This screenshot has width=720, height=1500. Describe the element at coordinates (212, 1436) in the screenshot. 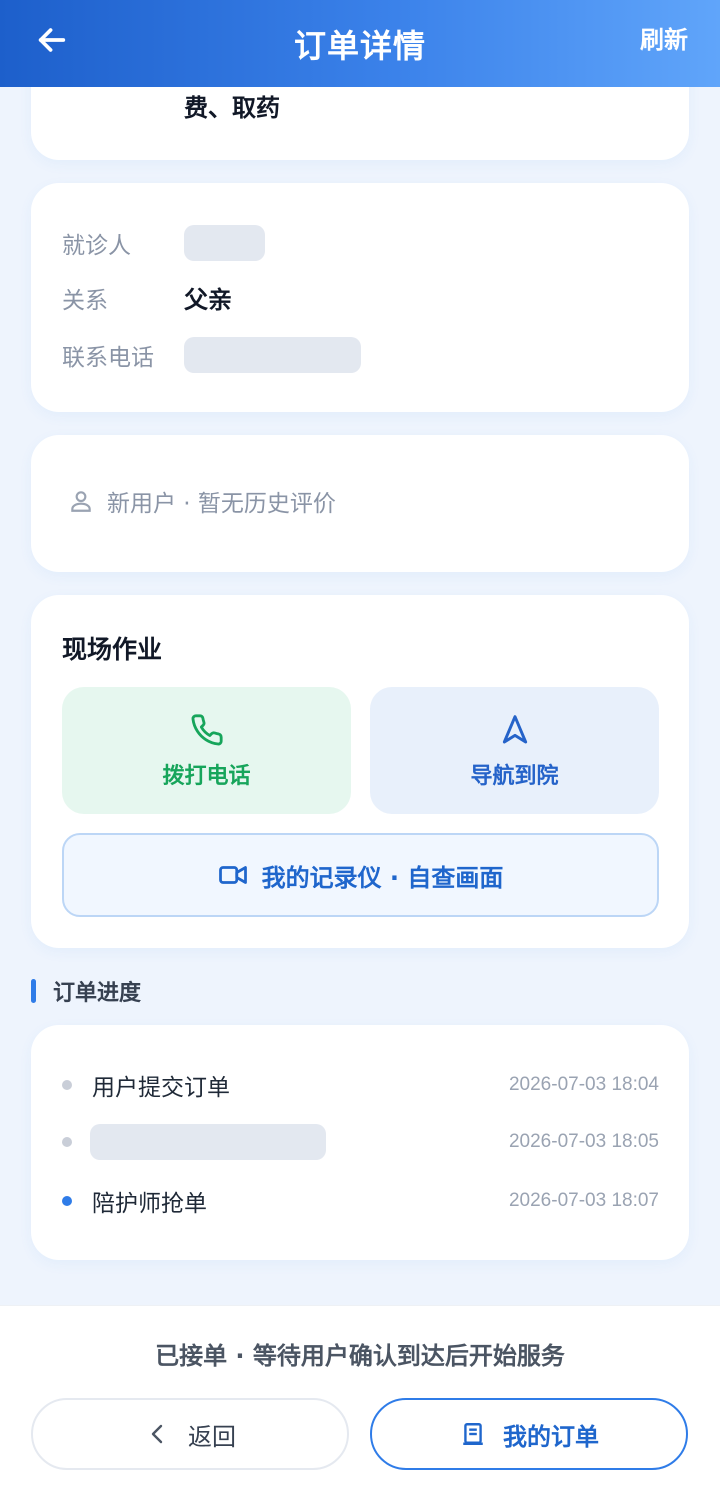

I see `return-label: 返回` at that location.